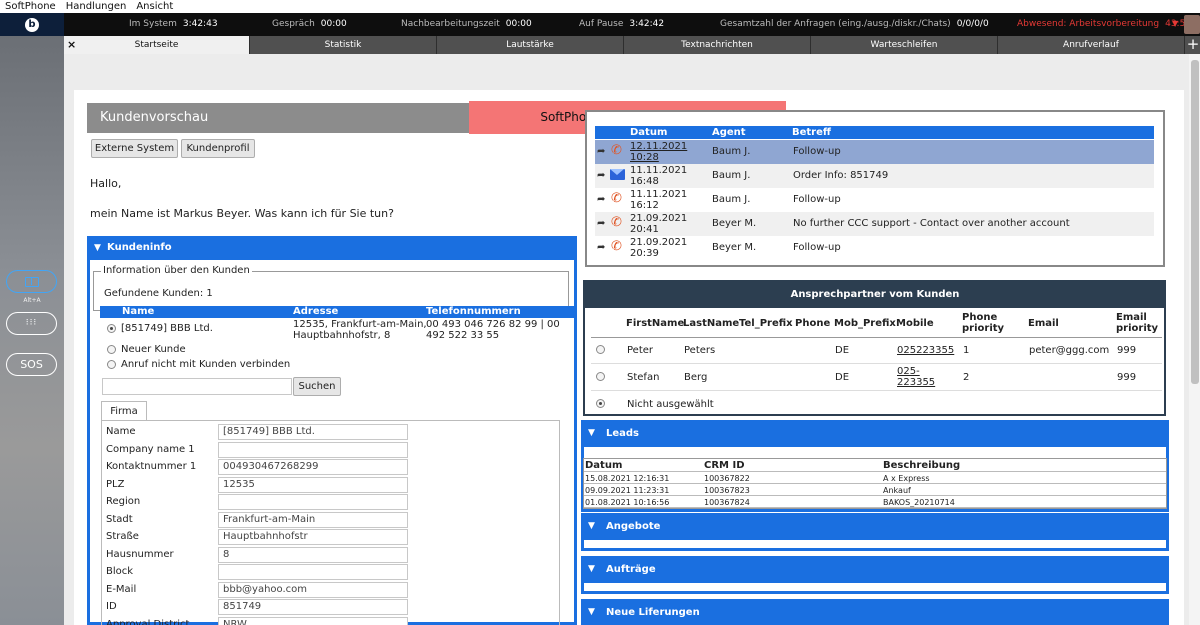 The width and height of the screenshot is (1200, 625). What do you see at coordinates (1192, 24) in the screenshot?
I see `avatar` at bounding box center [1192, 24].